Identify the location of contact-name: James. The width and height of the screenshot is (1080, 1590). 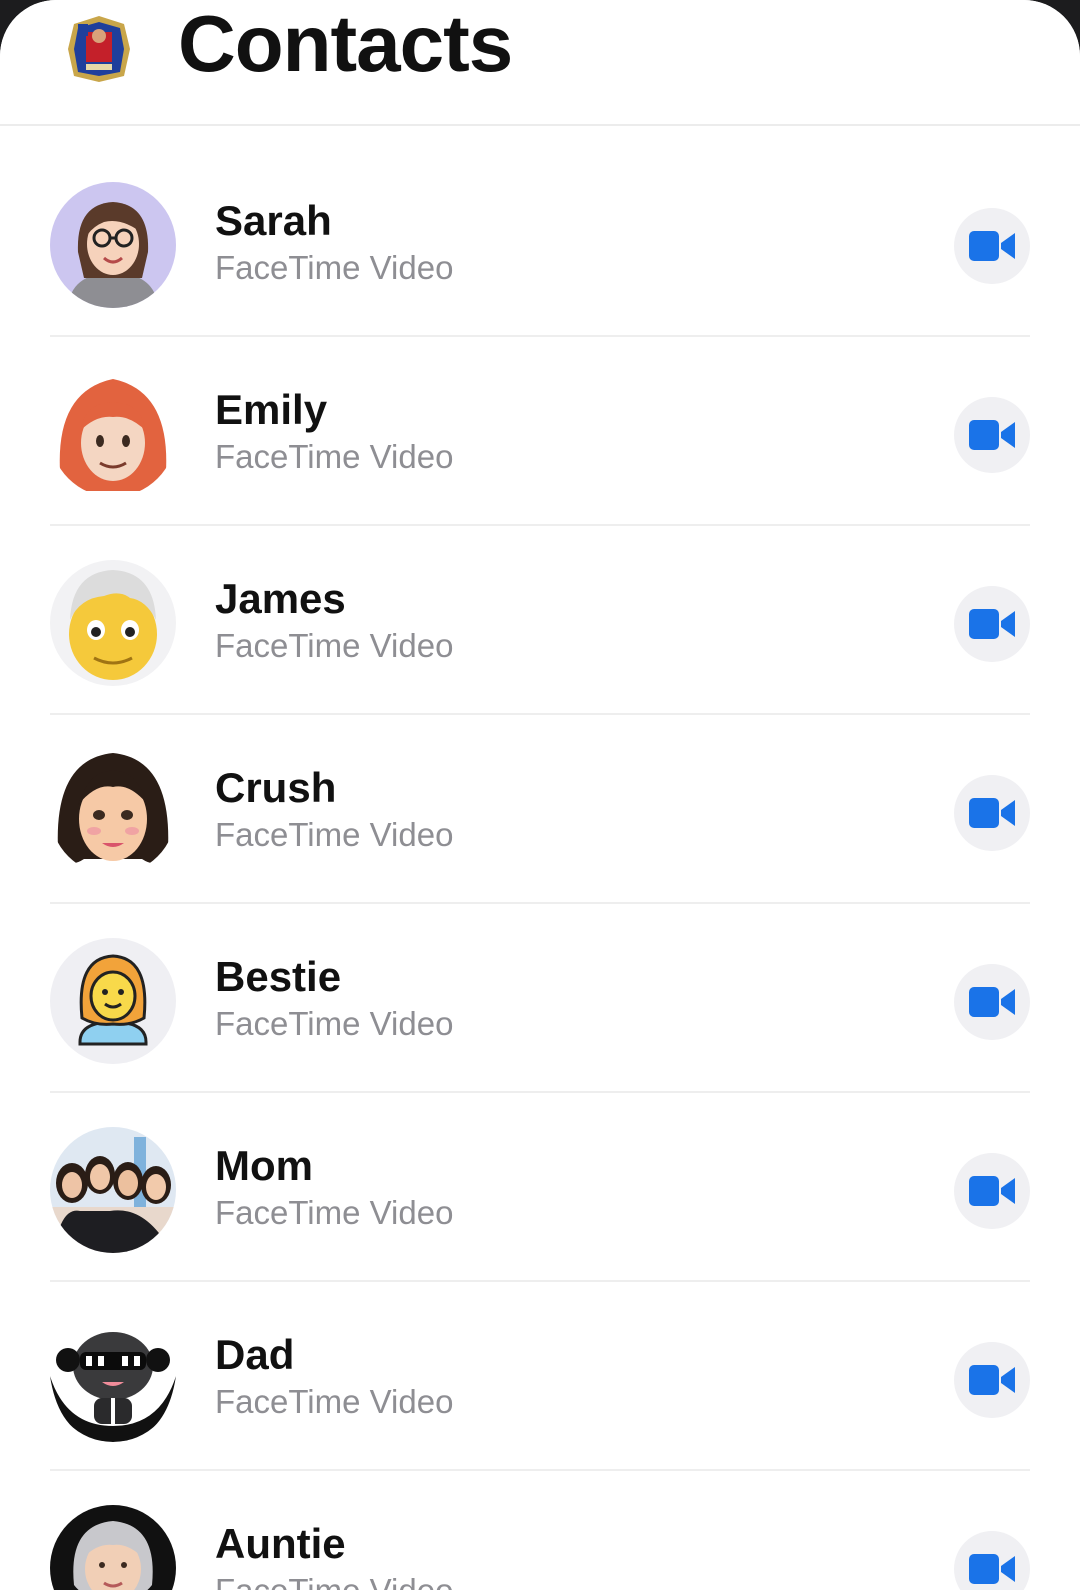
(280, 598).